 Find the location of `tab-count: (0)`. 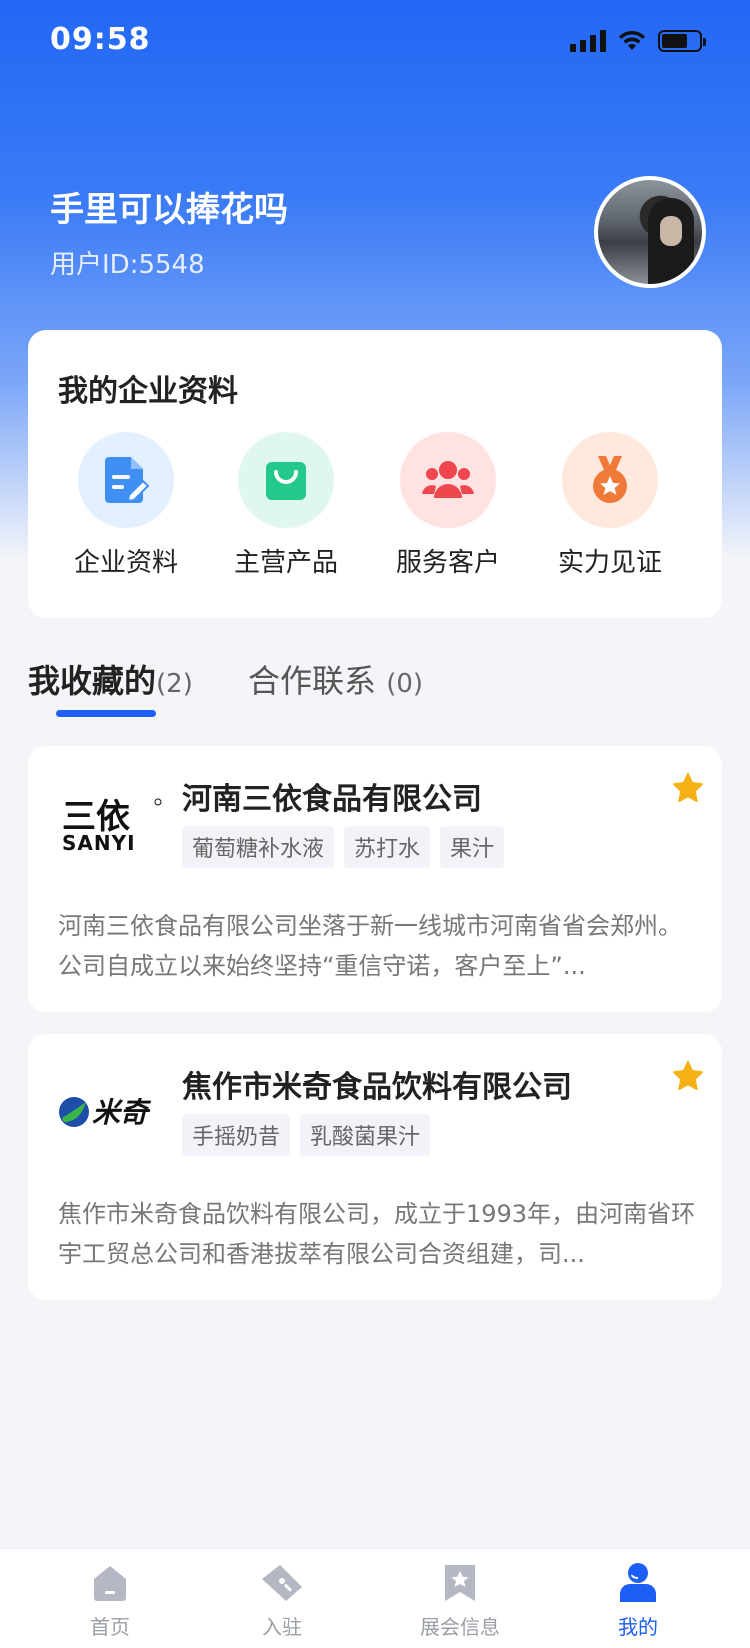

tab-count: (0) is located at coordinates (405, 684).